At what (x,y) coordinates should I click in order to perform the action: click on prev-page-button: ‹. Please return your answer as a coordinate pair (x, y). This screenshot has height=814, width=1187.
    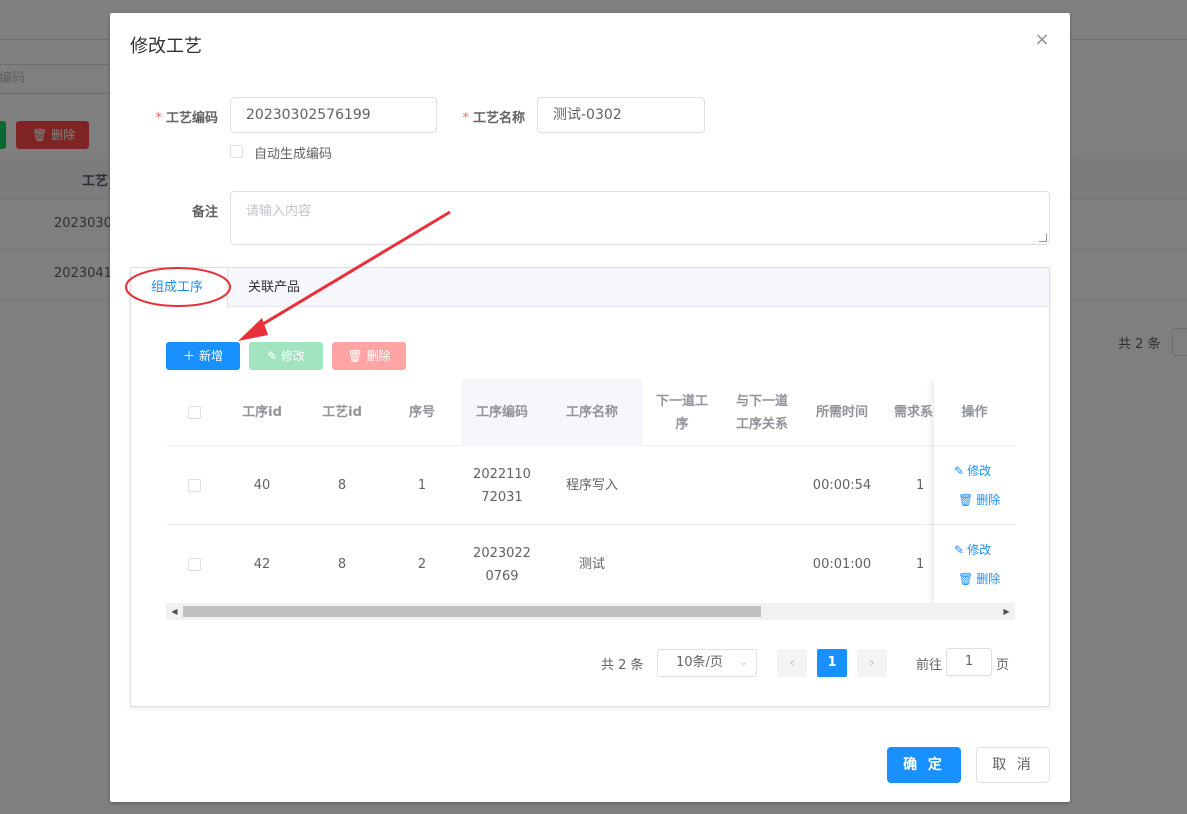
    Looking at the image, I should click on (792, 663).